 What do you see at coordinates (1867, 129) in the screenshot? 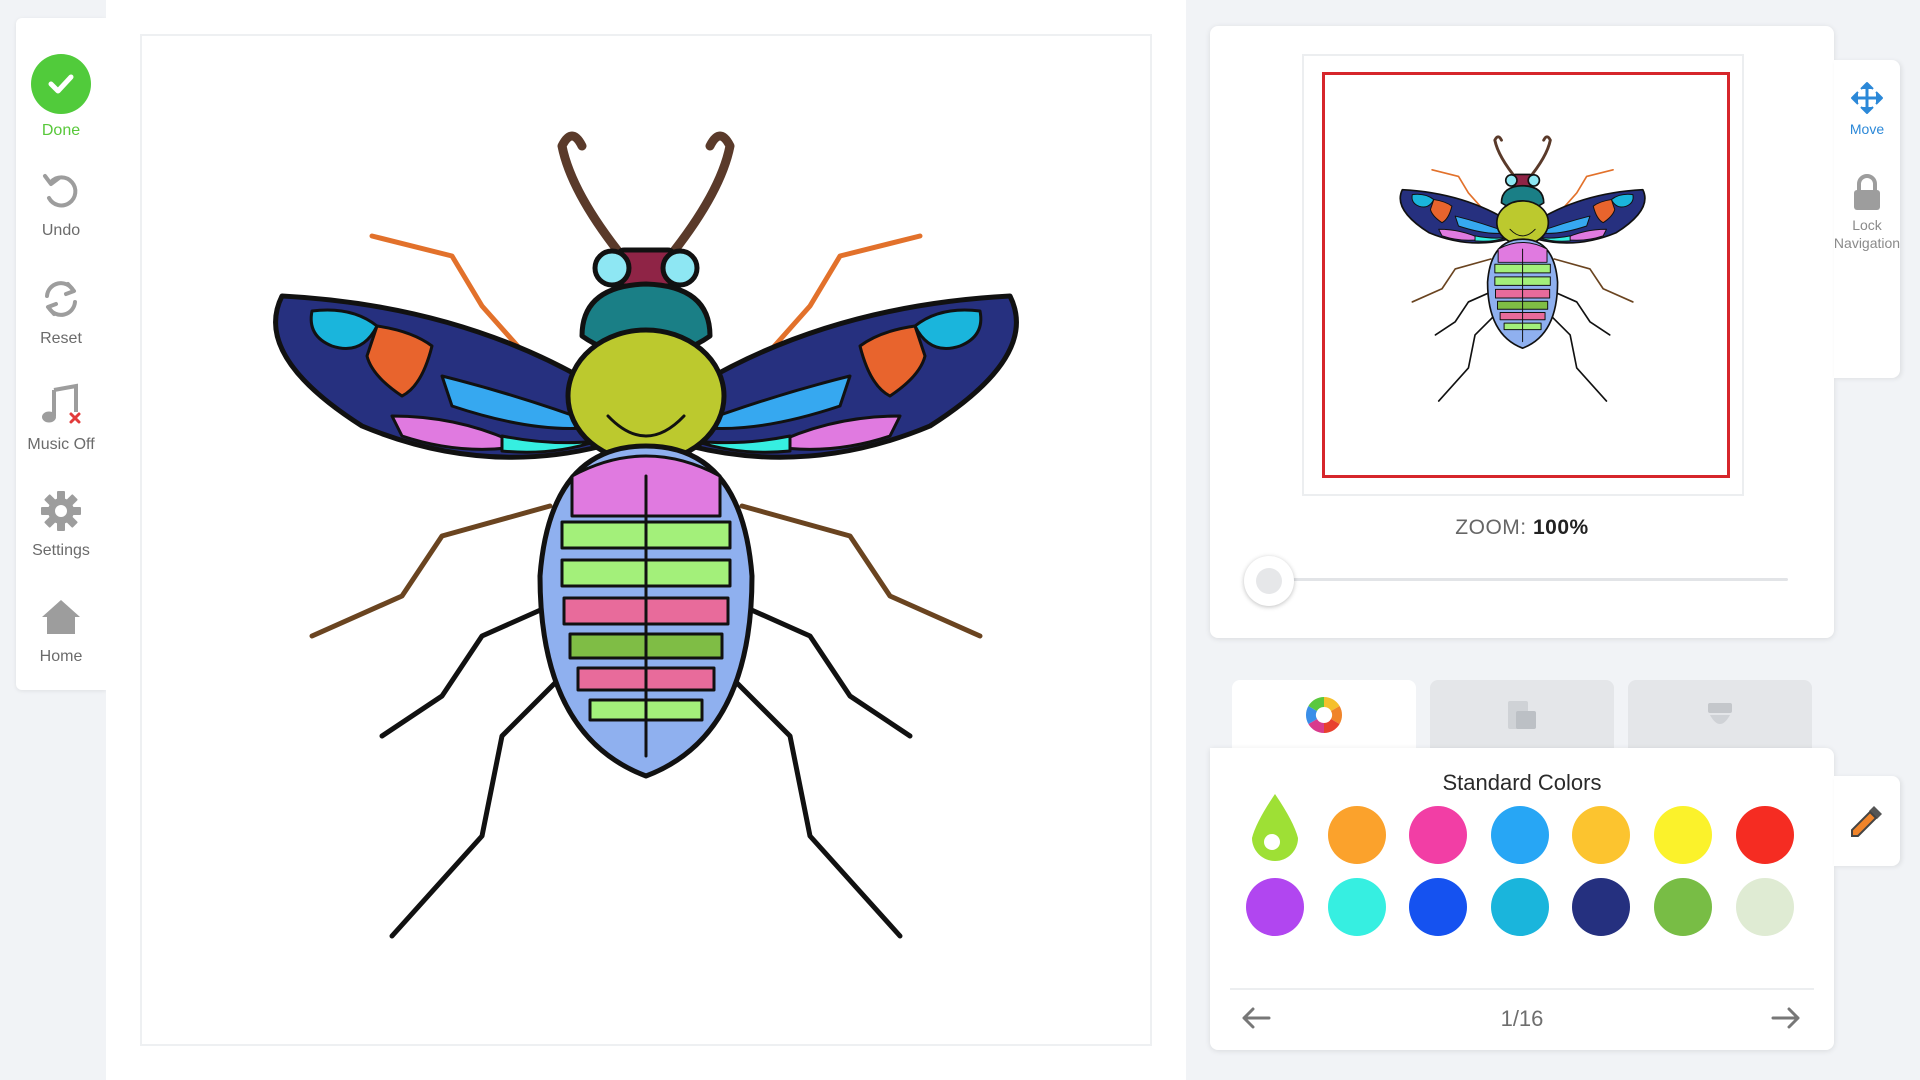
I see `move-label: Move` at bounding box center [1867, 129].